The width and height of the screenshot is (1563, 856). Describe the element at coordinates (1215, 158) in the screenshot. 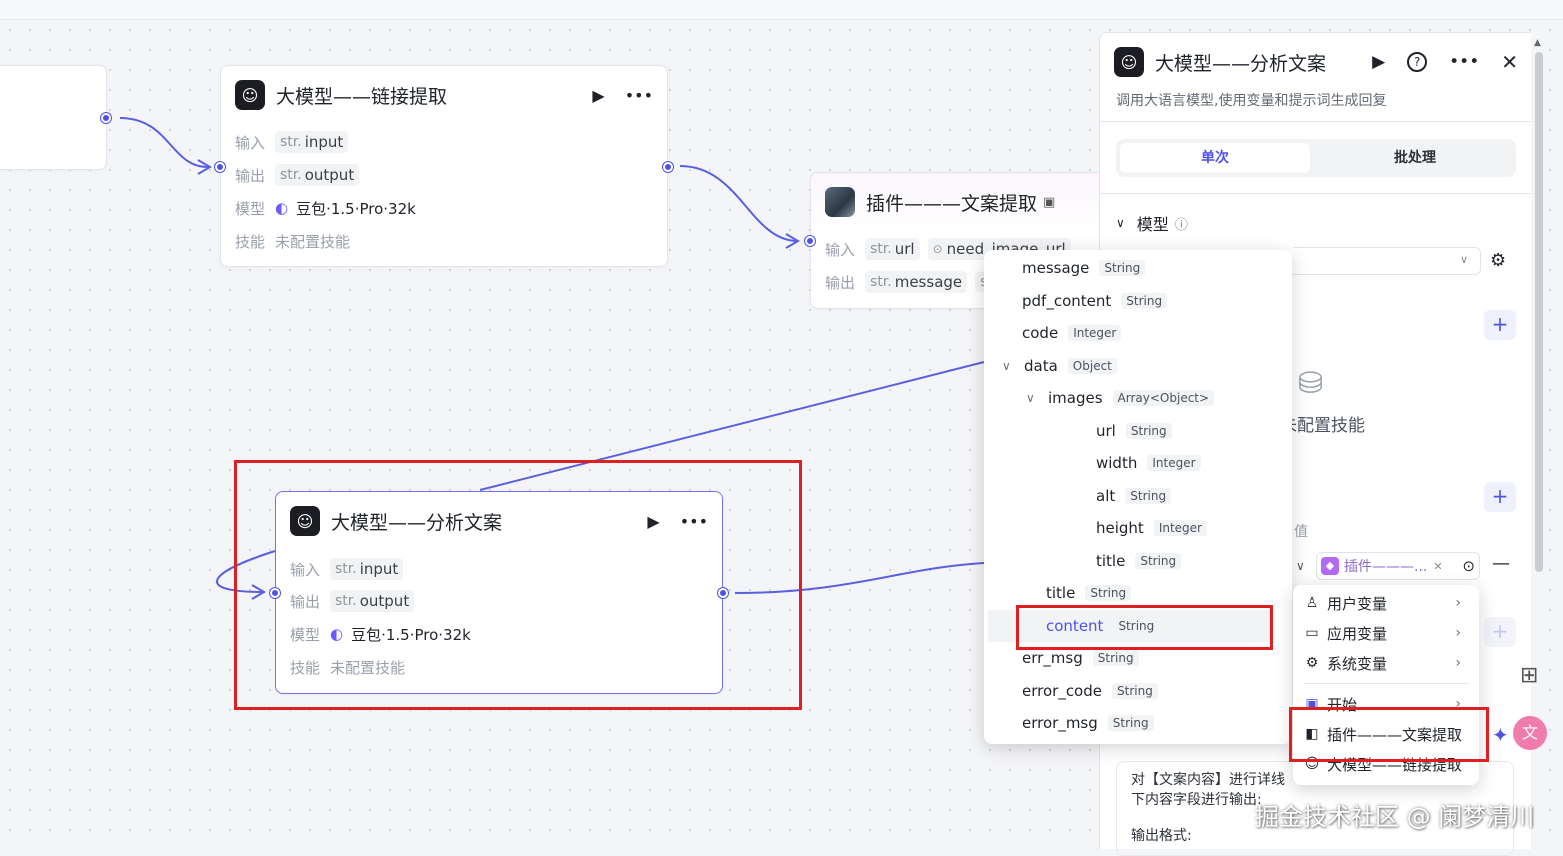

I see `tab-single: 单次` at that location.